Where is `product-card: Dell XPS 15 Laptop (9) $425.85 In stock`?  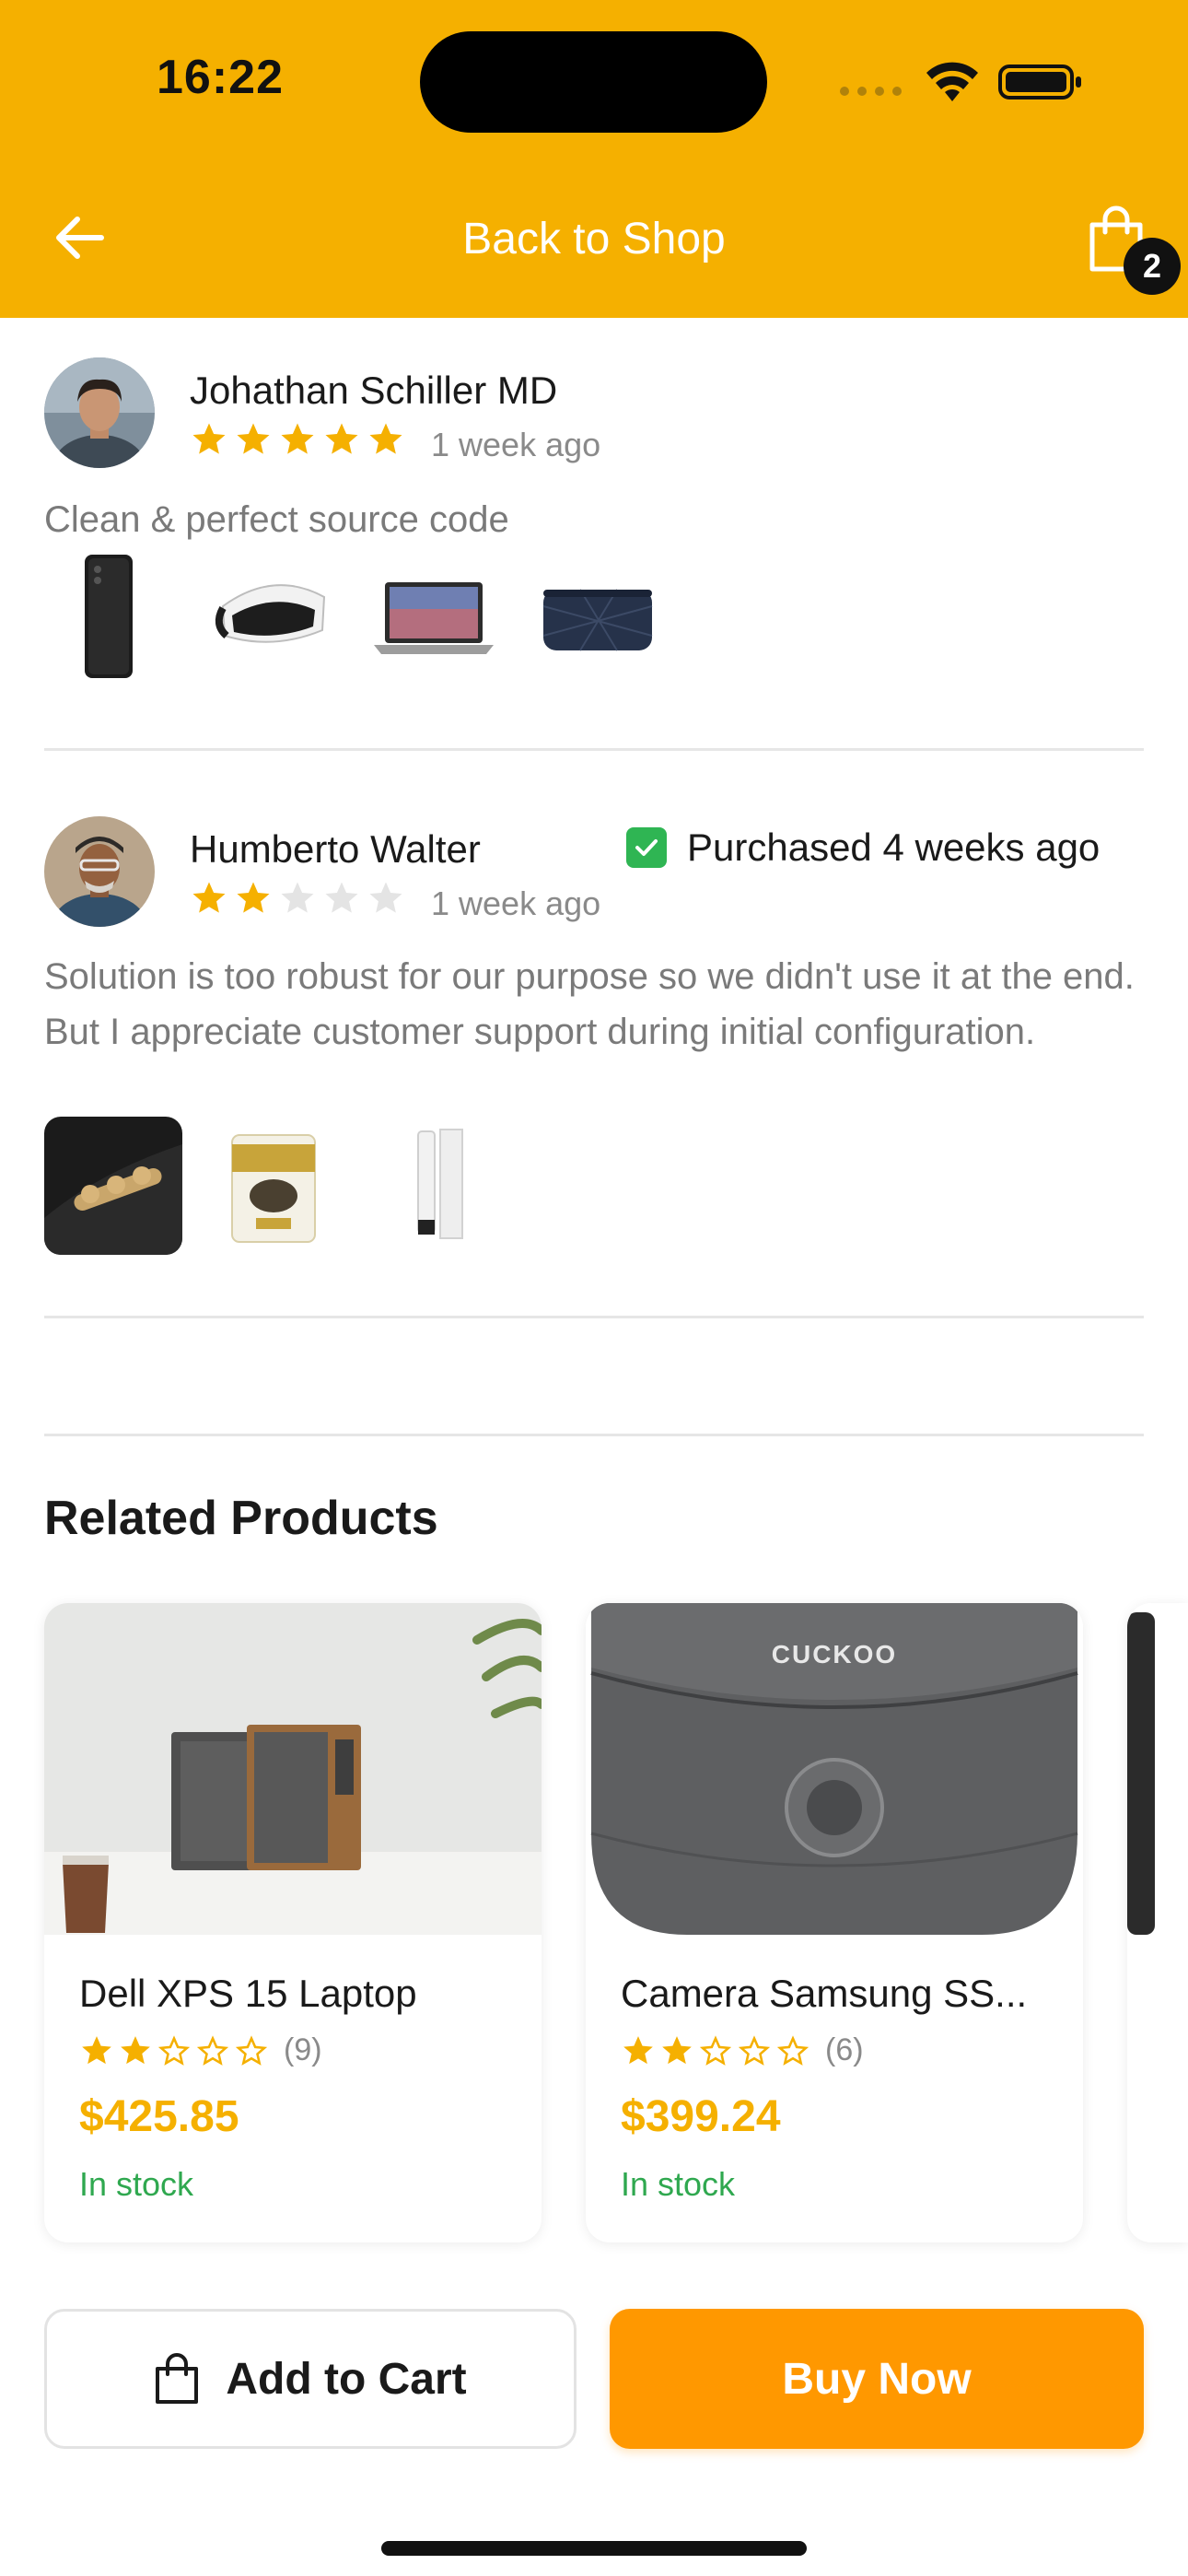 product-card: Dell XPS 15 Laptop (9) $425.85 In stock is located at coordinates (293, 1922).